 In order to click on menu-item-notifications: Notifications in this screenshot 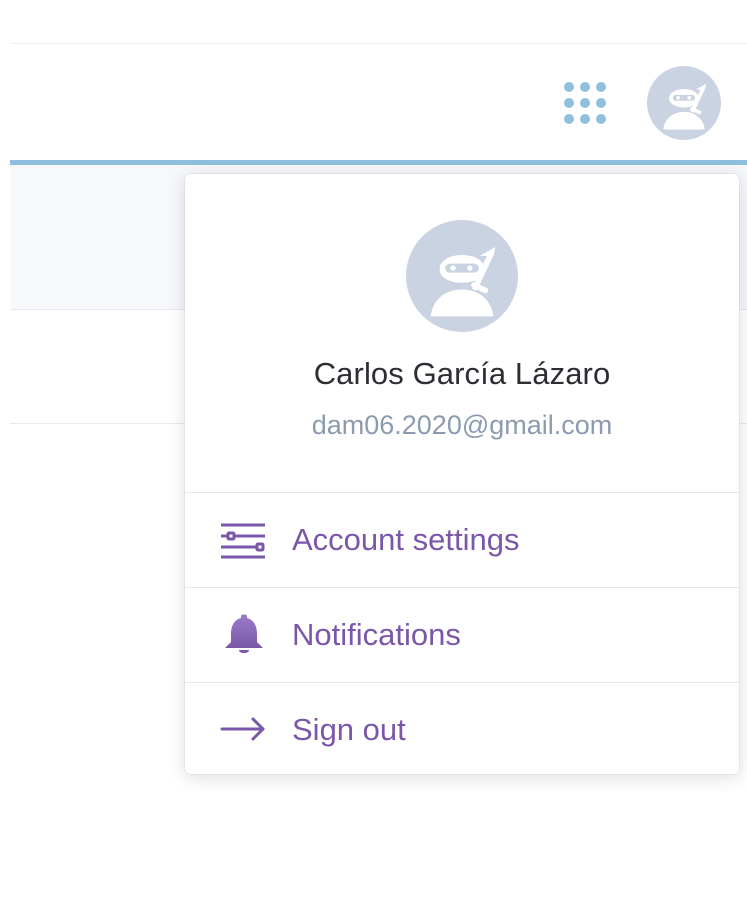, I will do `click(462, 635)`.